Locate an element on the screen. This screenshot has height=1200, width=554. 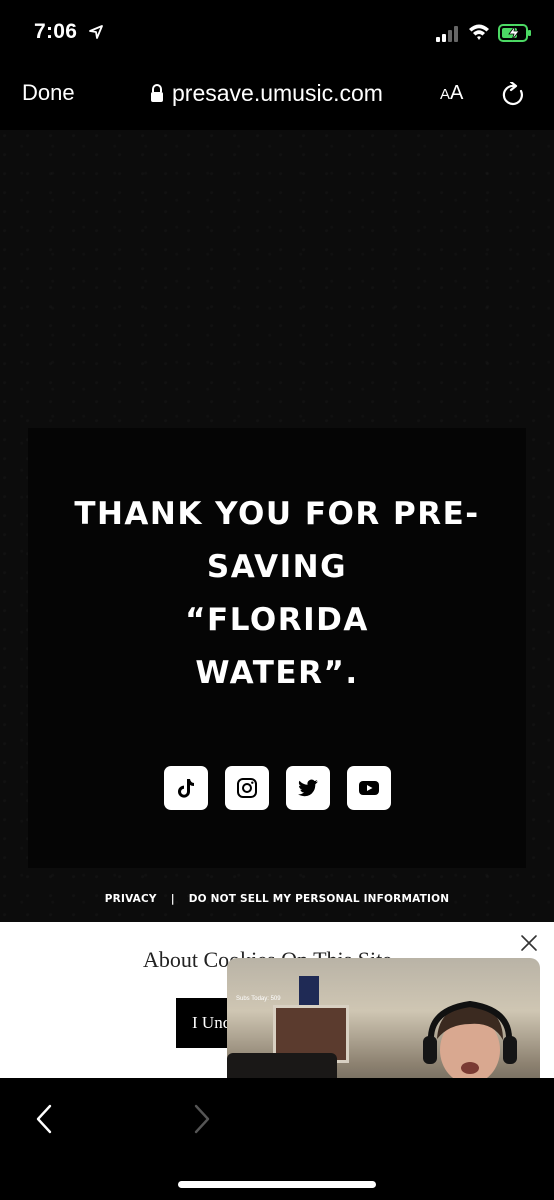
privacy-link: PRIVACY is located at coordinates (131, 899).